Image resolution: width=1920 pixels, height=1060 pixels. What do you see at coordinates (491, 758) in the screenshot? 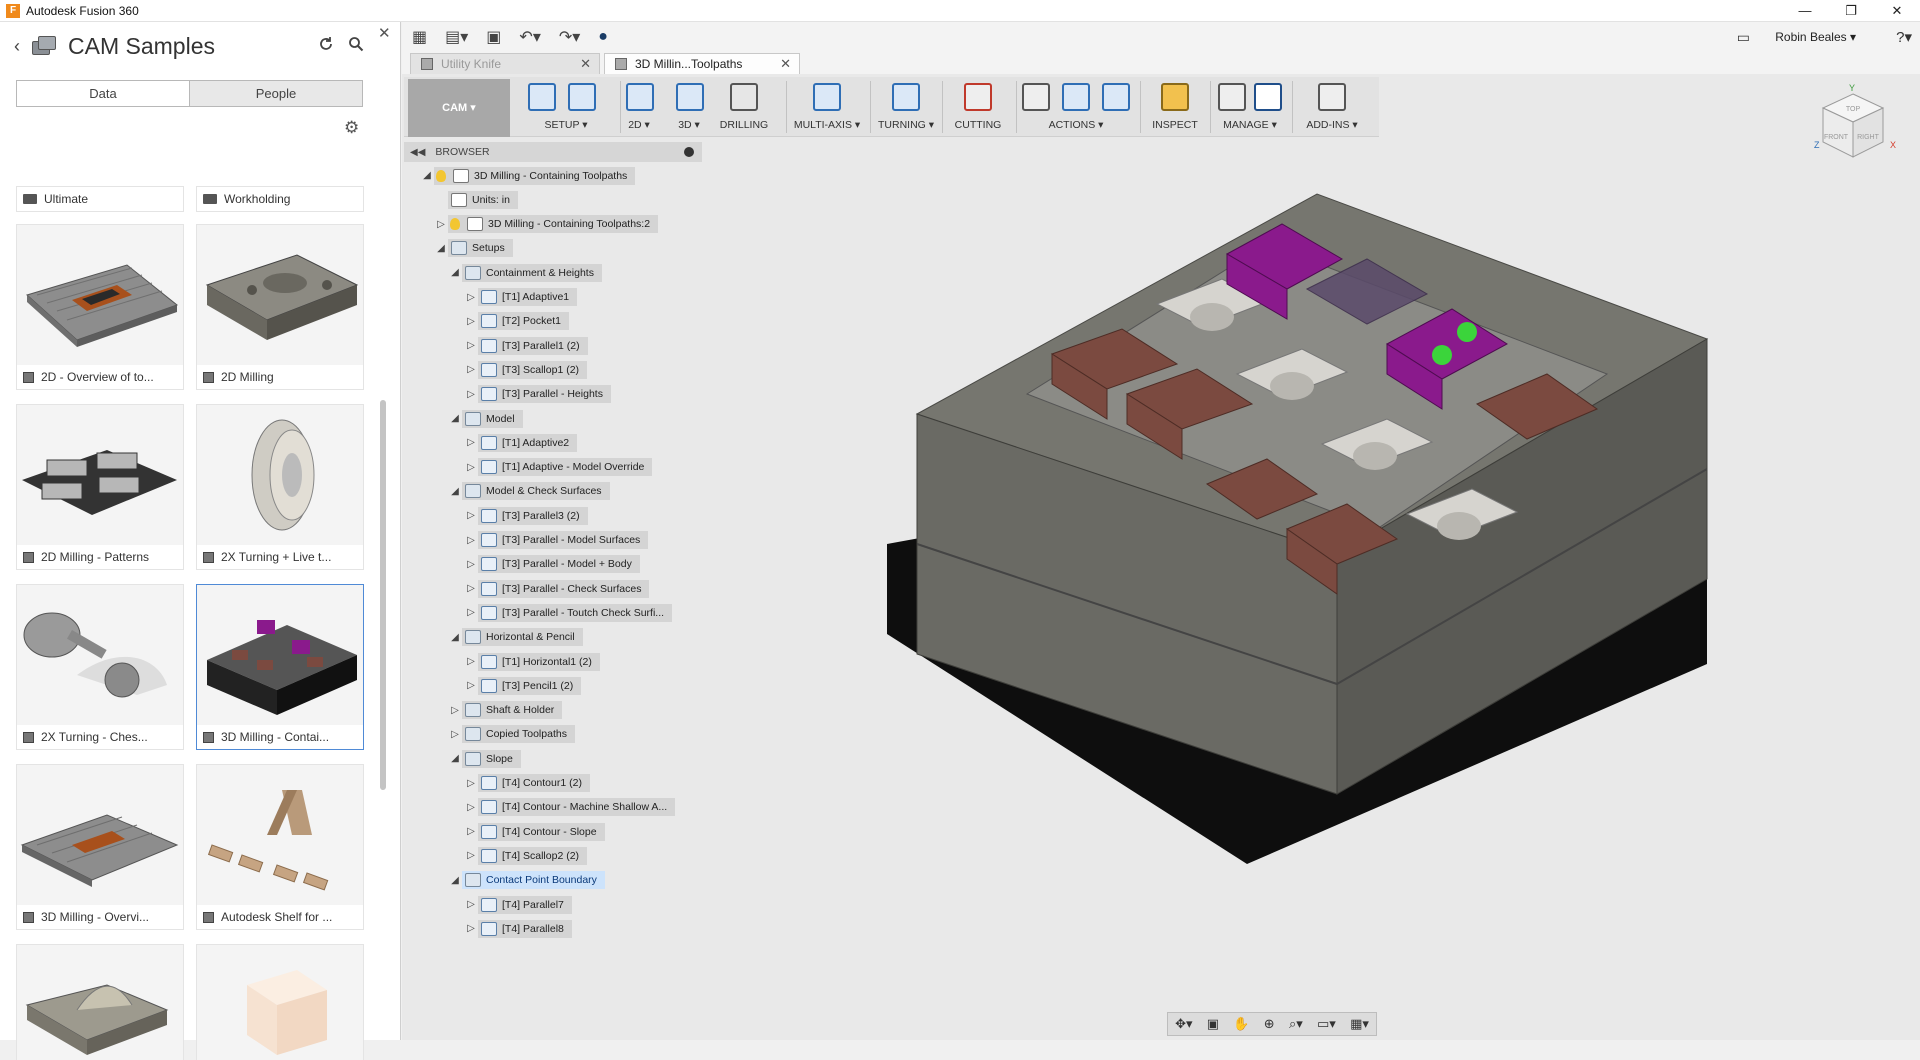
I see `browser-node-chip: Slope` at bounding box center [491, 758].